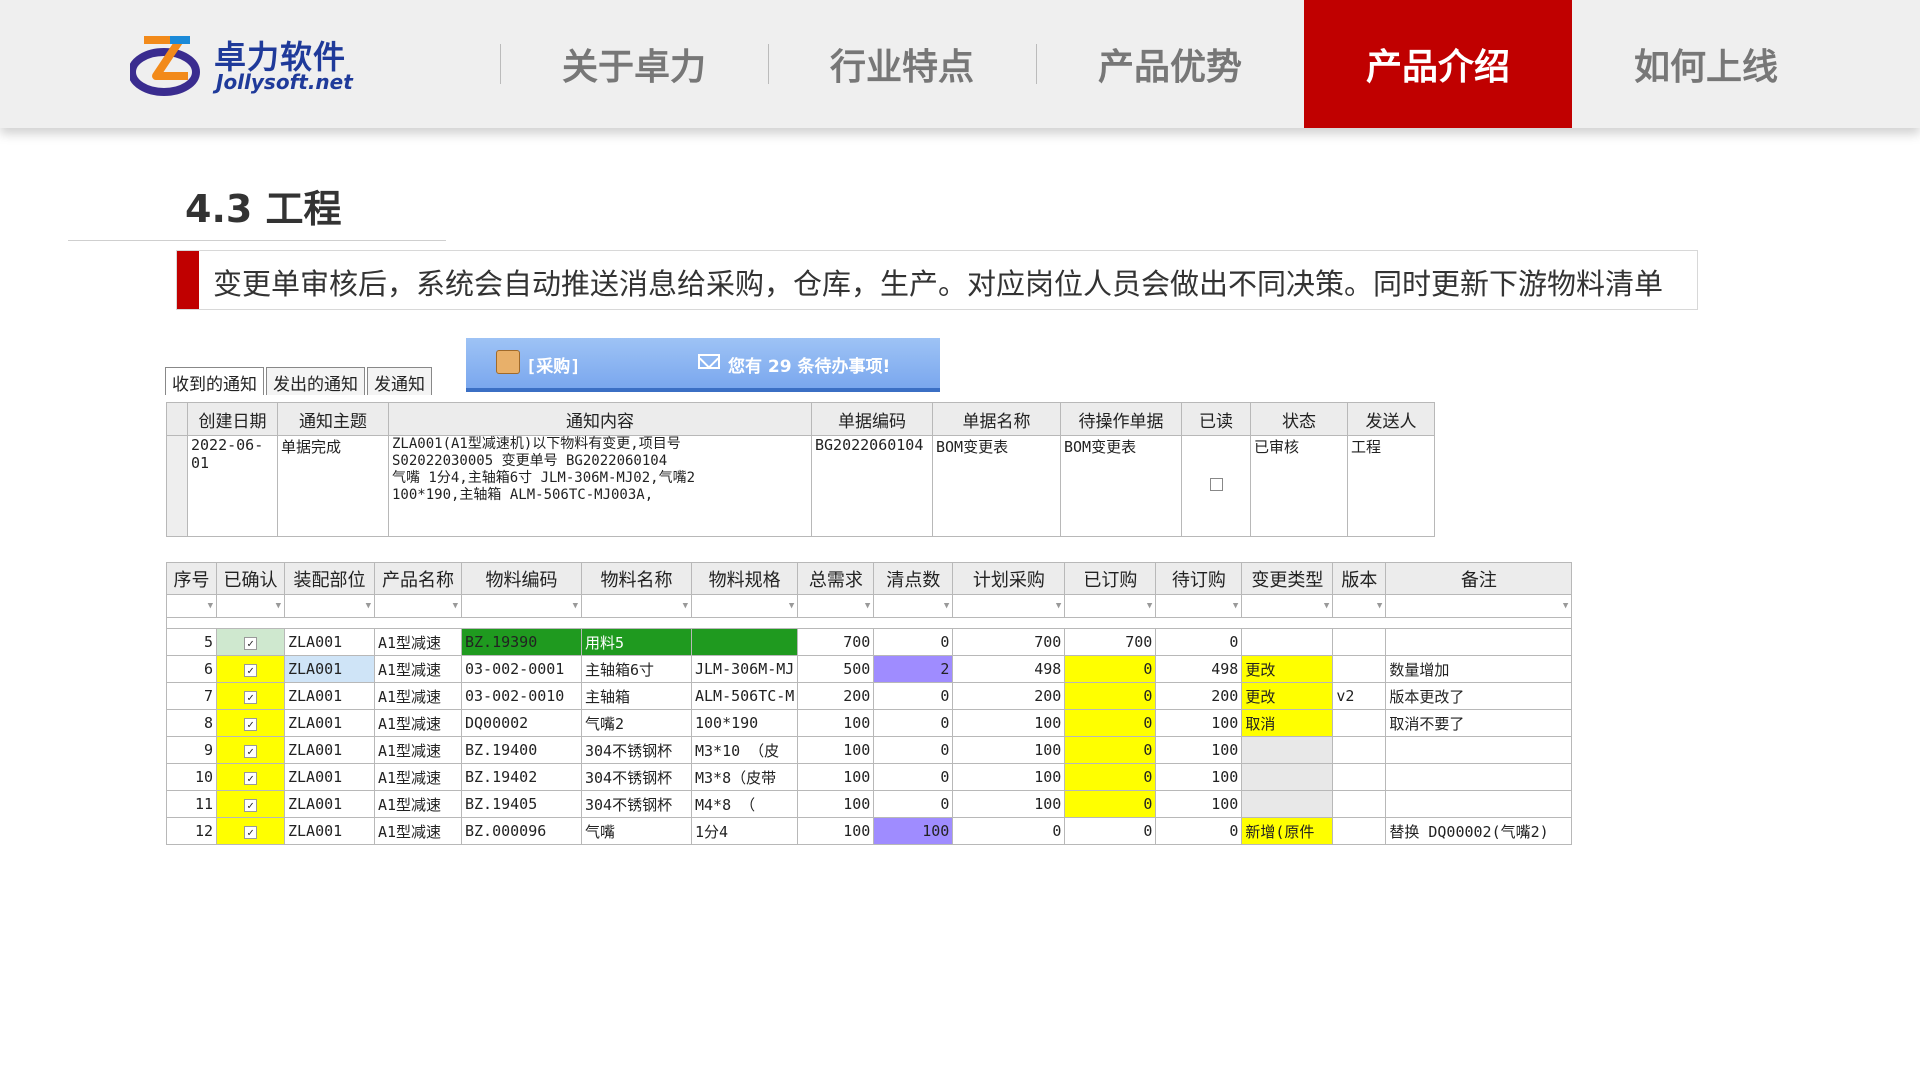 Image resolution: width=1920 pixels, height=1080 pixels. Describe the element at coordinates (1391, 419) in the screenshot. I see `column-header: 发送人` at that location.